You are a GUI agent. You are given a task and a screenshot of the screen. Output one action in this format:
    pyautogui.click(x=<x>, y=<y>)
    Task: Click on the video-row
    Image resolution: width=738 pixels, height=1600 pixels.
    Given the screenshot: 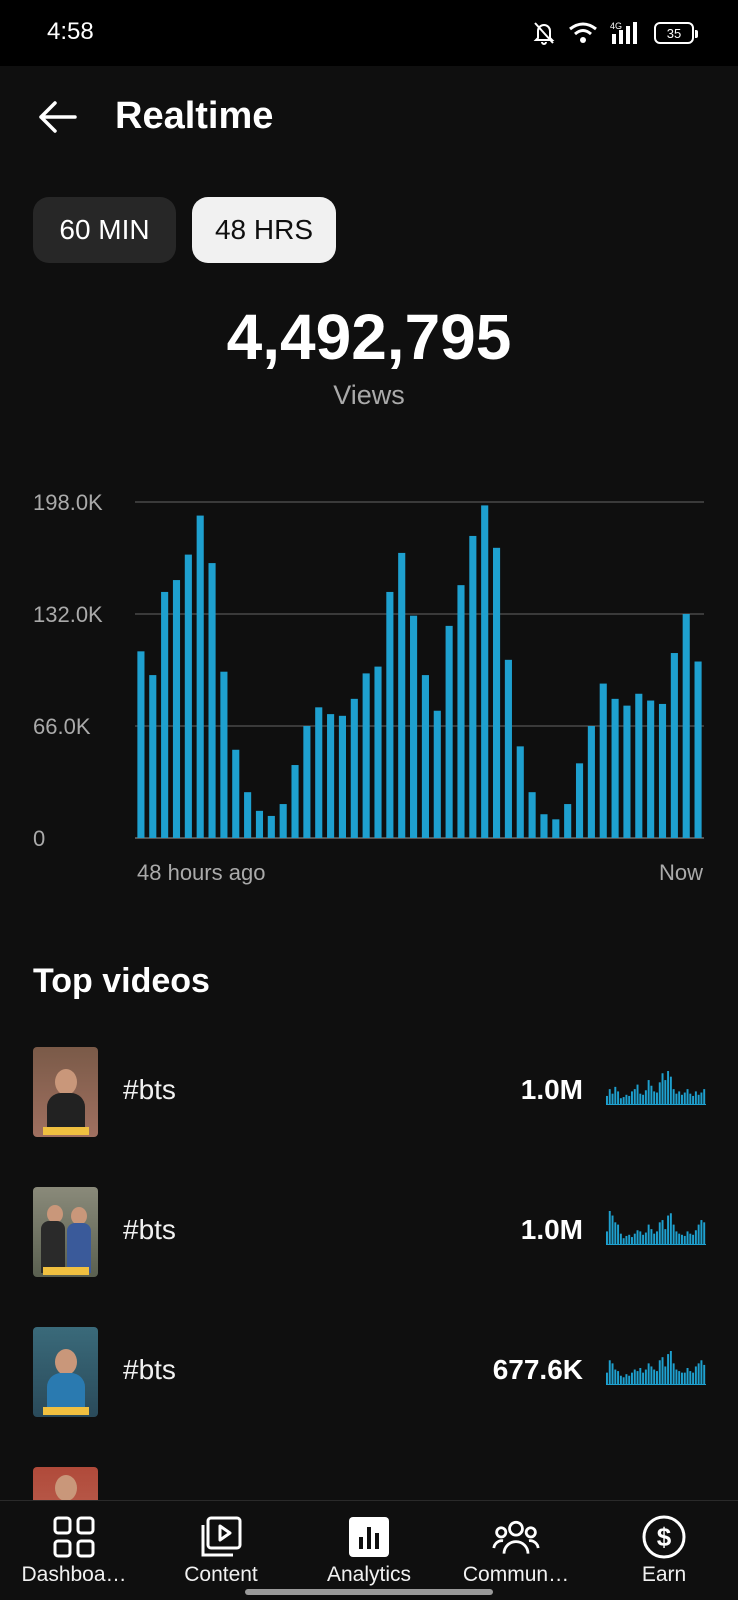 What is the action you would take?
    pyautogui.click(x=369, y=1483)
    